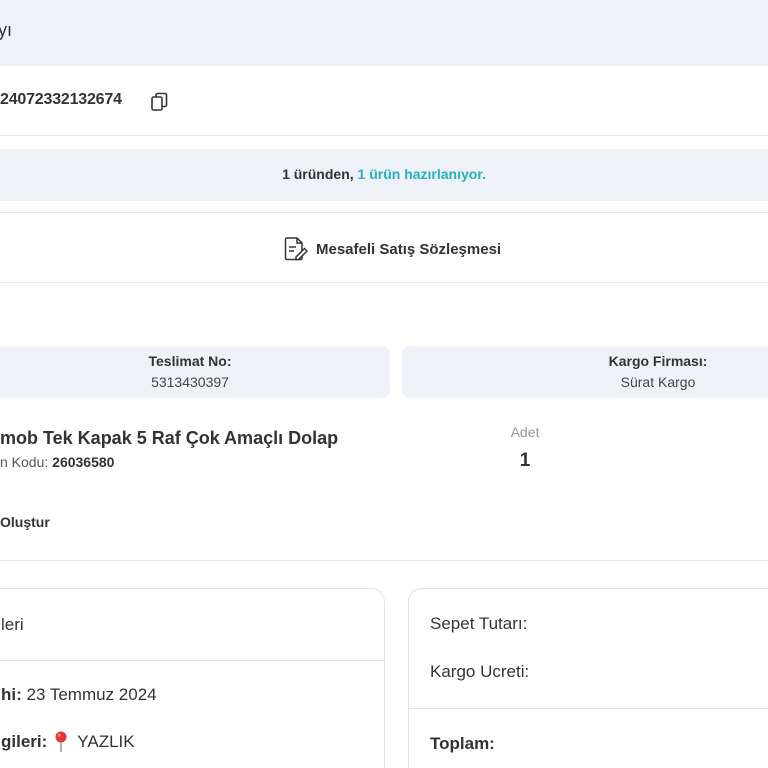 This screenshot has width=768, height=768. What do you see at coordinates (525, 460) in the screenshot?
I see `quantity-value: 1` at bounding box center [525, 460].